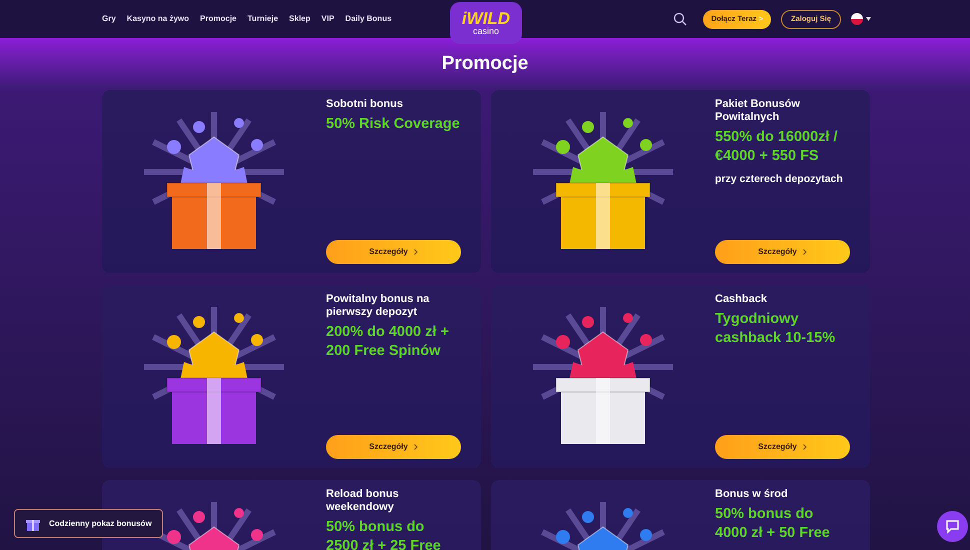 This screenshot has width=970, height=550. I want to click on promotion-offer-line: 200 Free Spinów, so click(383, 351).